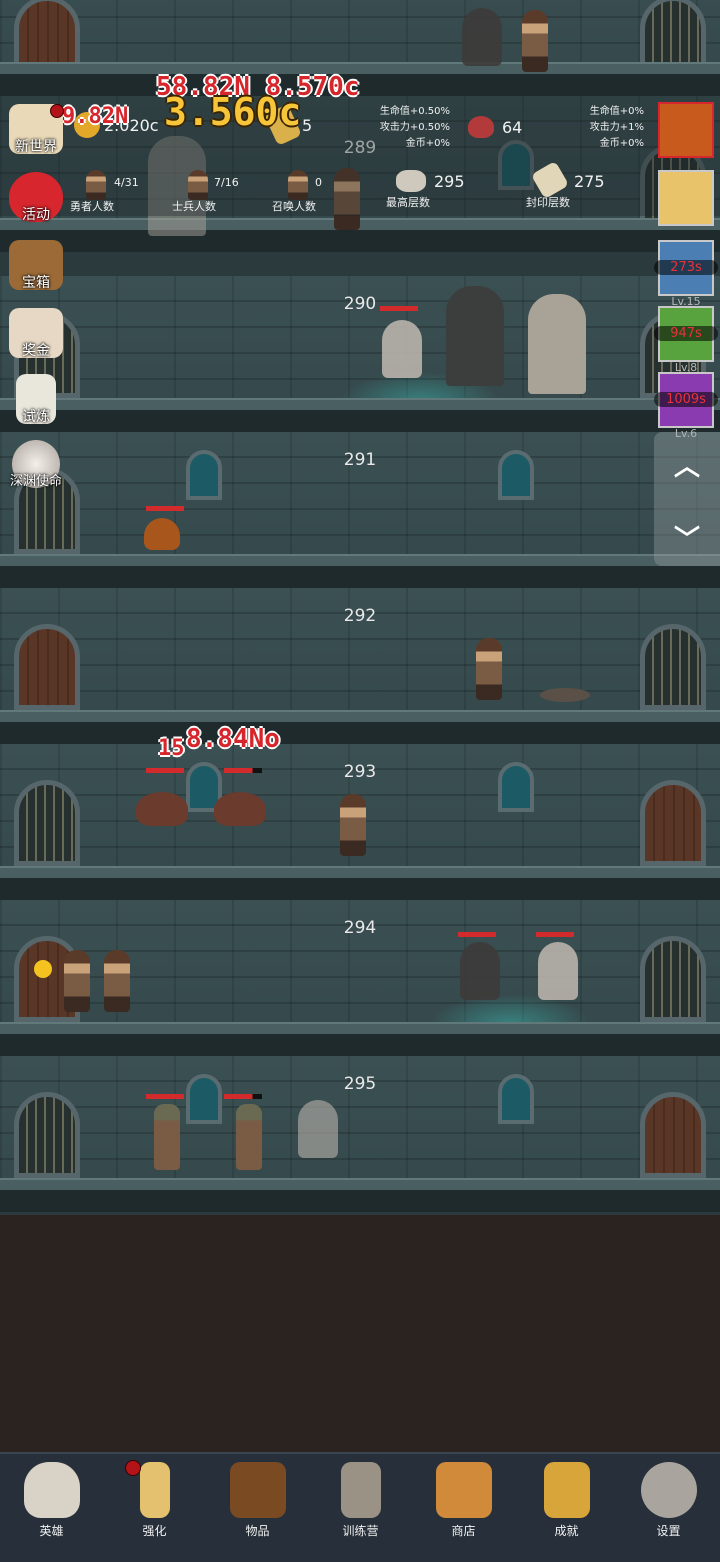 The image size is (720, 1562). I want to click on bonus-list-left: 生命值+0.50% 攻击力+0.50% 金币+0%, so click(395, 128).